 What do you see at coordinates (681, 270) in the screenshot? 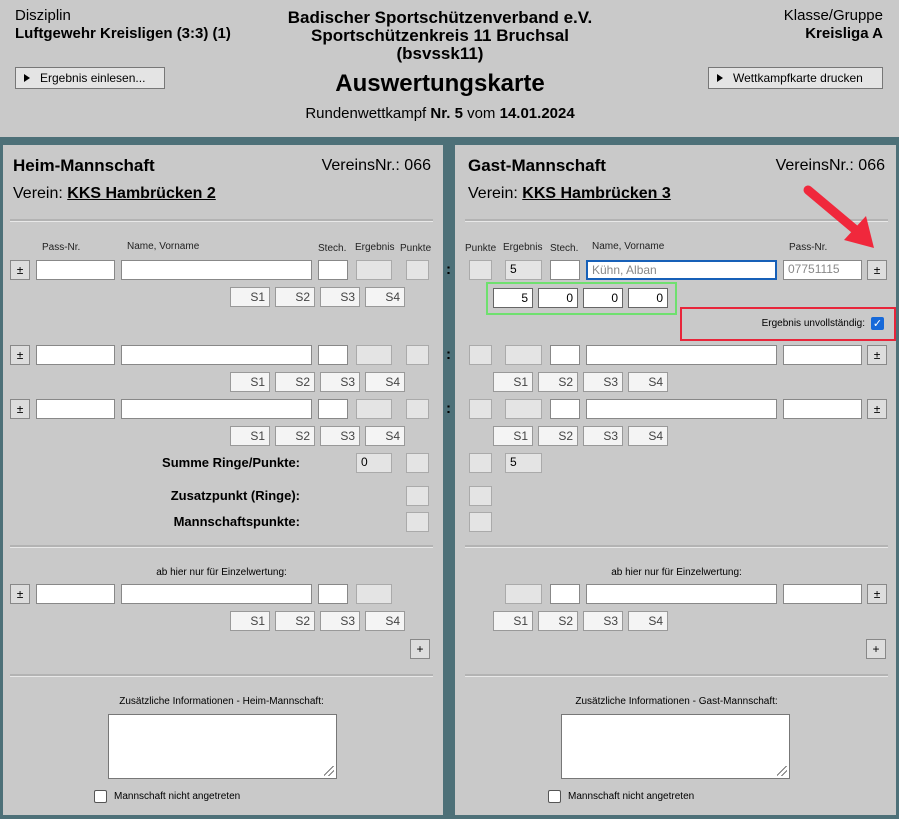
I see `name-input-focused: Kühn, Alban` at bounding box center [681, 270].